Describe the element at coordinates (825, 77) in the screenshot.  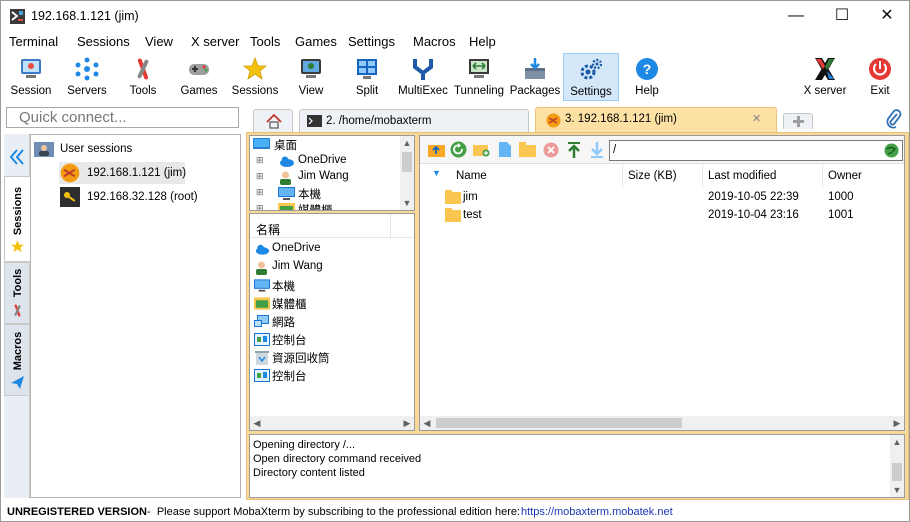
I see `x-server-button: X server` at that location.